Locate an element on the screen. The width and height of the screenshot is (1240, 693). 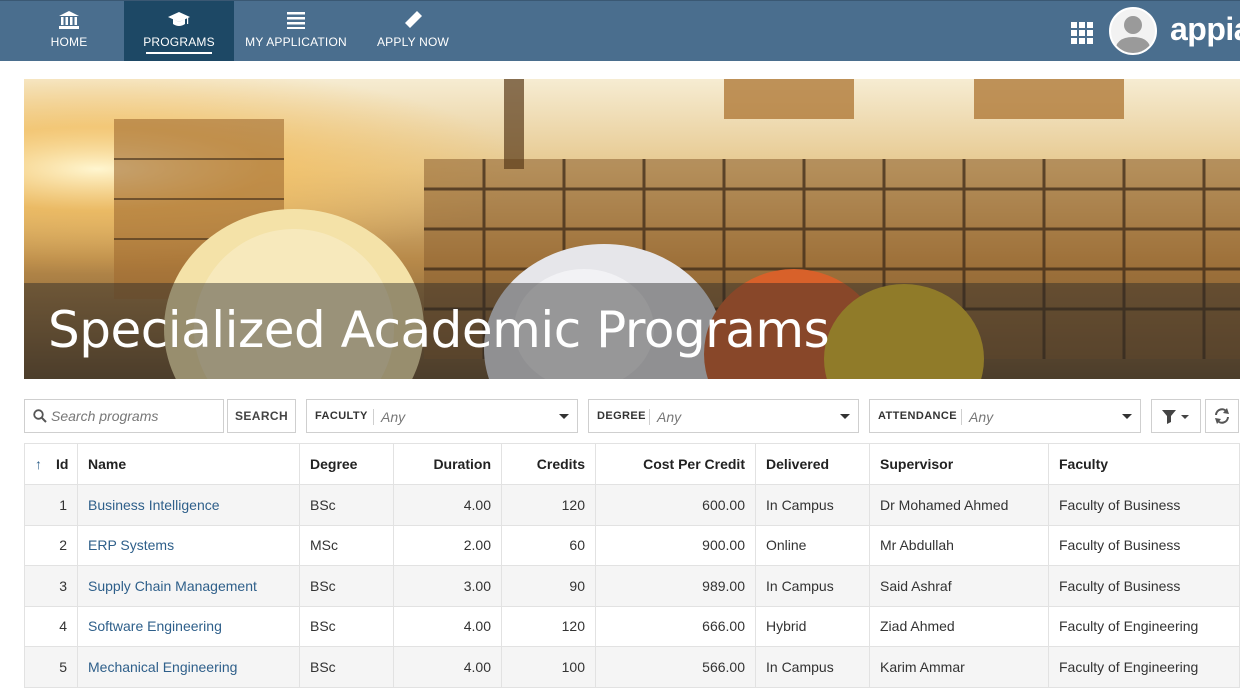
cell-supervisor: Ziad Ahmed is located at coordinates (959, 626).